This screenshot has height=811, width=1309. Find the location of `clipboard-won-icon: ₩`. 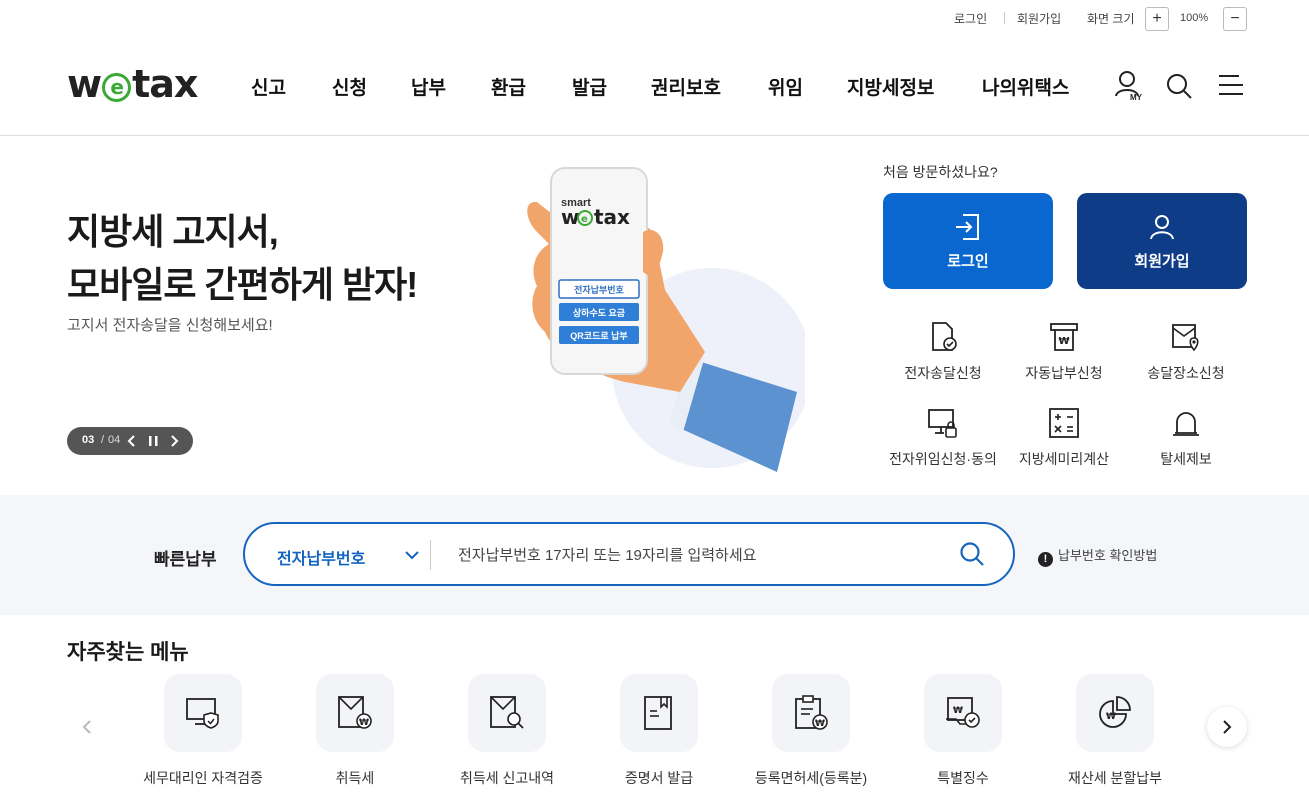

clipboard-won-icon: ₩ is located at coordinates (811, 712).